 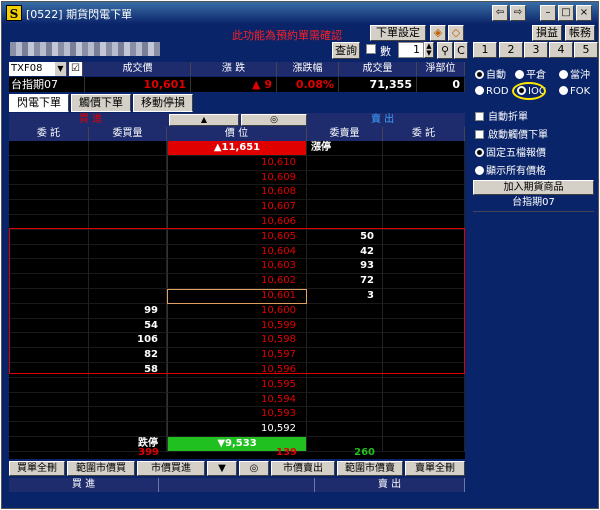 What do you see at coordinates (445, 50) in the screenshot?
I see `link-icon: ⚲` at bounding box center [445, 50].